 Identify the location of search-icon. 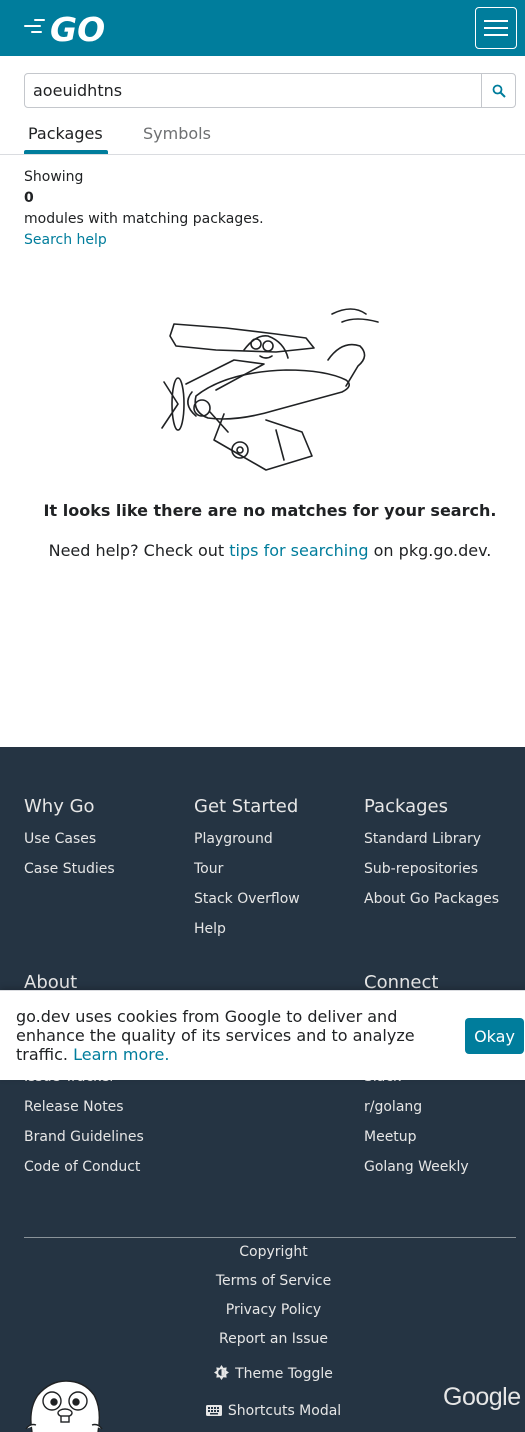
(499, 91).